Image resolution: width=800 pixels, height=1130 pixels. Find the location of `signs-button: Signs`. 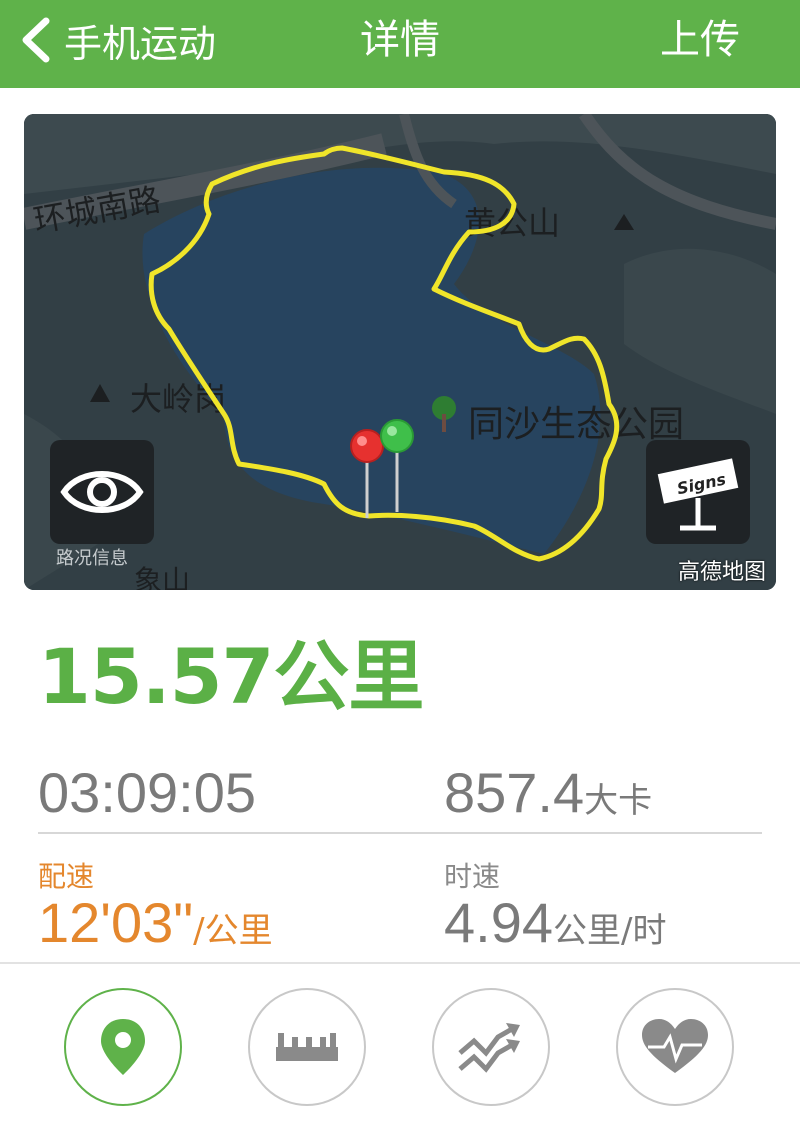

signs-button: Signs is located at coordinates (698, 492).